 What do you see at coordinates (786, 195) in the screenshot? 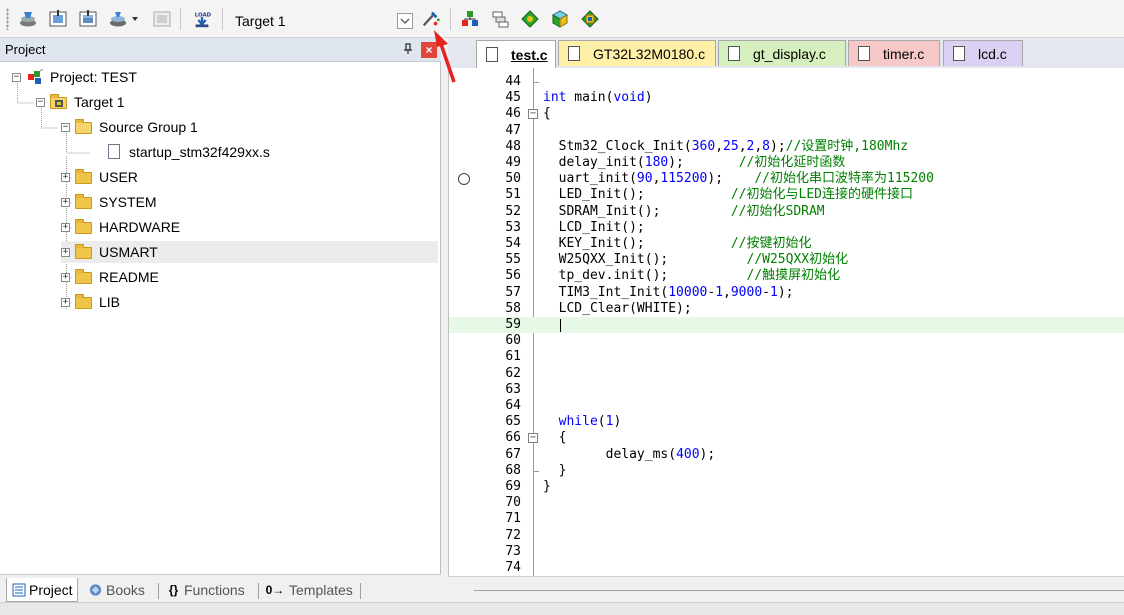
I see `code-line: 51 LED_Init(); //初始化与LED连接的硬件接口` at bounding box center [786, 195].